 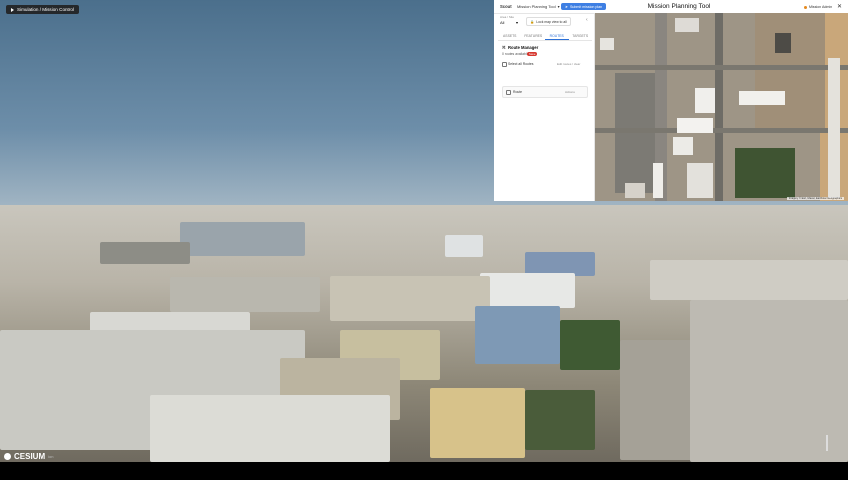 What do you see at coordinates (827, 443) in the screenshot?
I see `scale-bar` at bounding box center [827, 443].